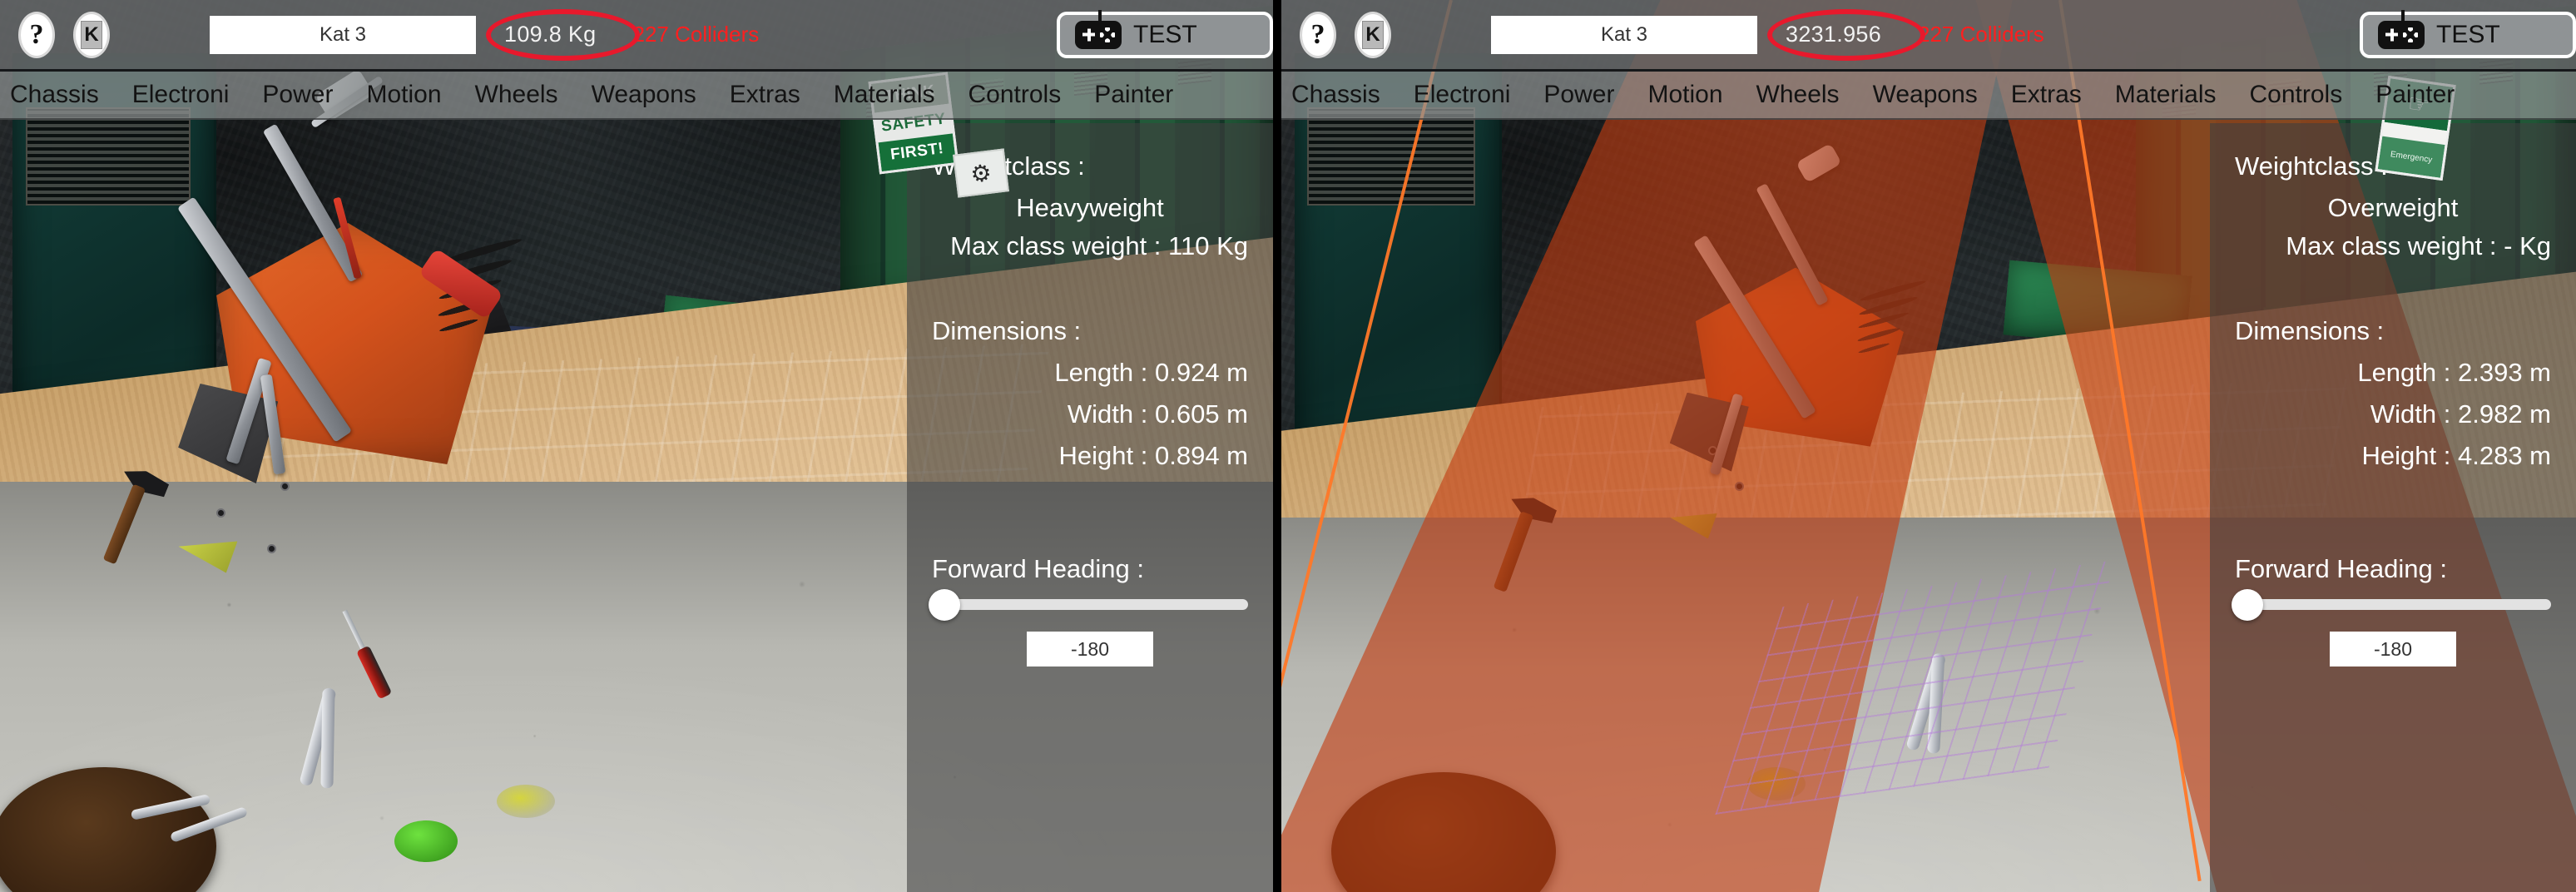 The width and height of the screenshot is (2576, 892). What do you see at coordinates (1153, 455) in the screenshot?
I see `dimension-height: Height : 0.894 m` at bounding box center [1153, 455].